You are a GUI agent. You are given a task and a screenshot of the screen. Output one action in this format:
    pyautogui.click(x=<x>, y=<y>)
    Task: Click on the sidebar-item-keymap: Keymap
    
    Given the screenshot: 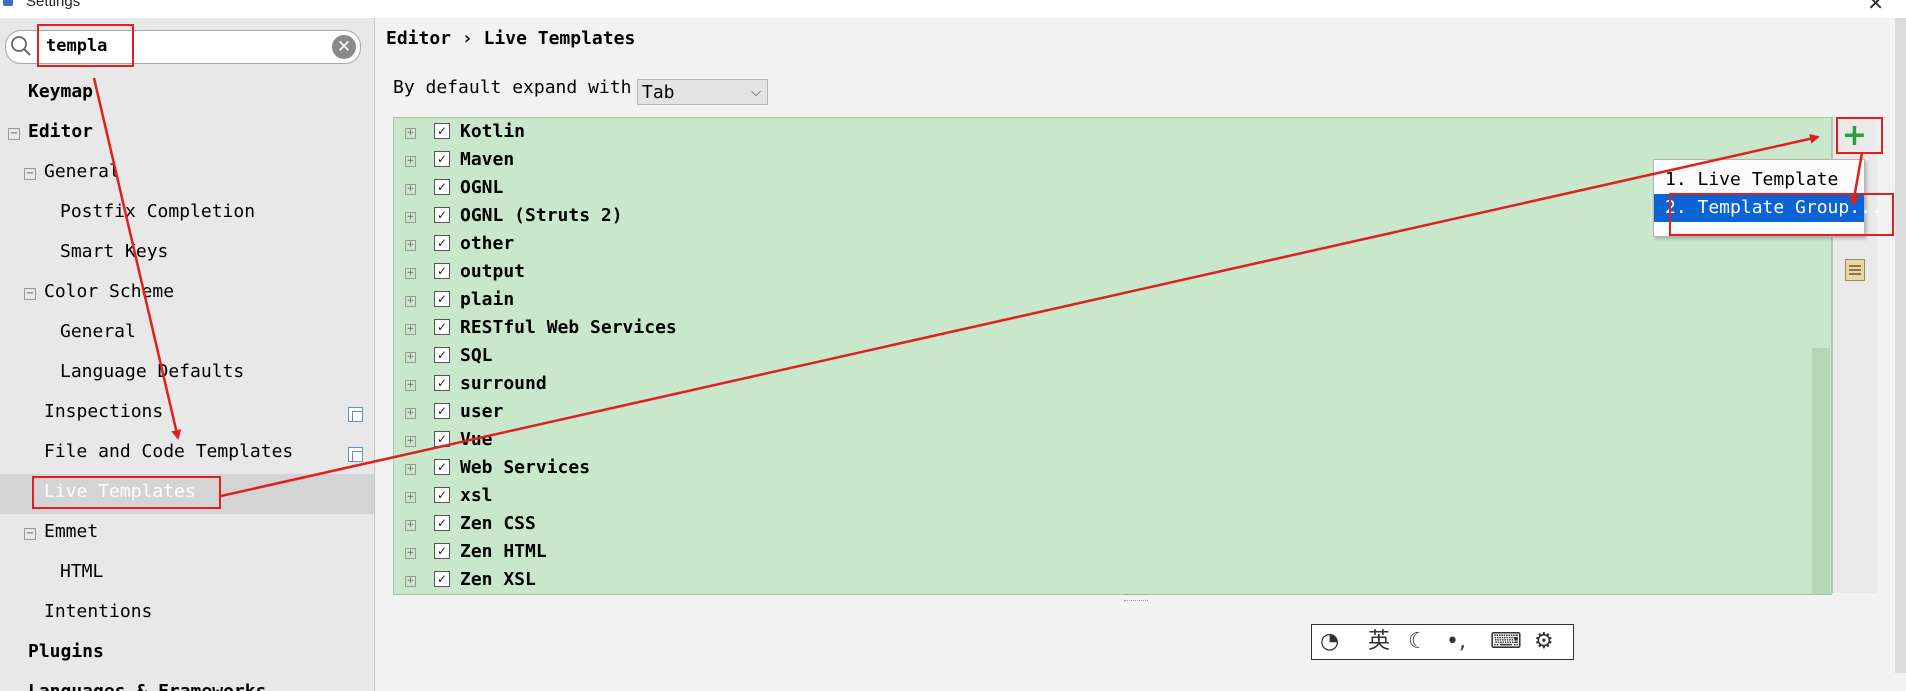 What is the action you would take?
    pyautogui.click(x=60, y=92)
    